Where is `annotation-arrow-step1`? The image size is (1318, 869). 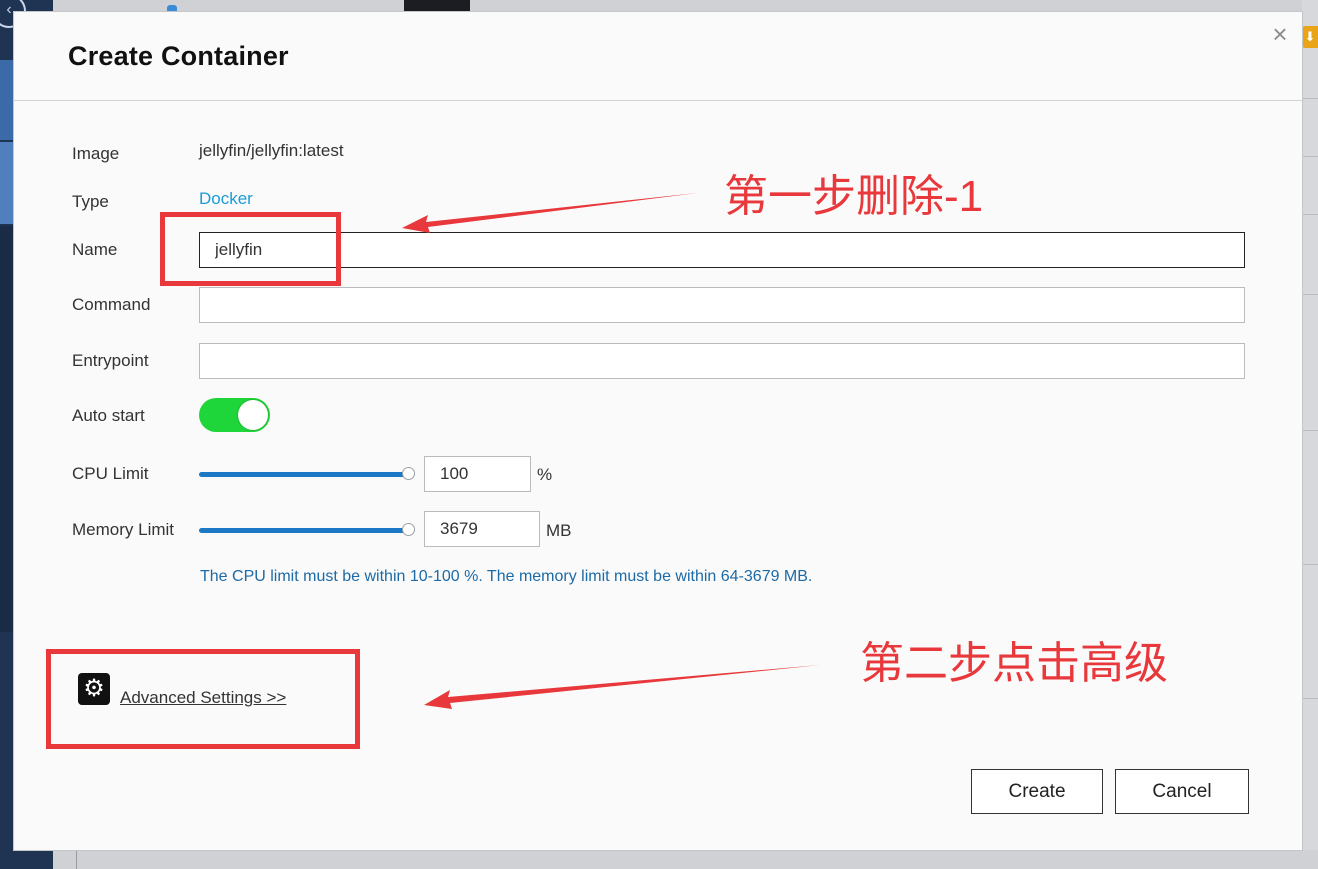 annotation-arrow-step1 is located at coordinates (549, 213).